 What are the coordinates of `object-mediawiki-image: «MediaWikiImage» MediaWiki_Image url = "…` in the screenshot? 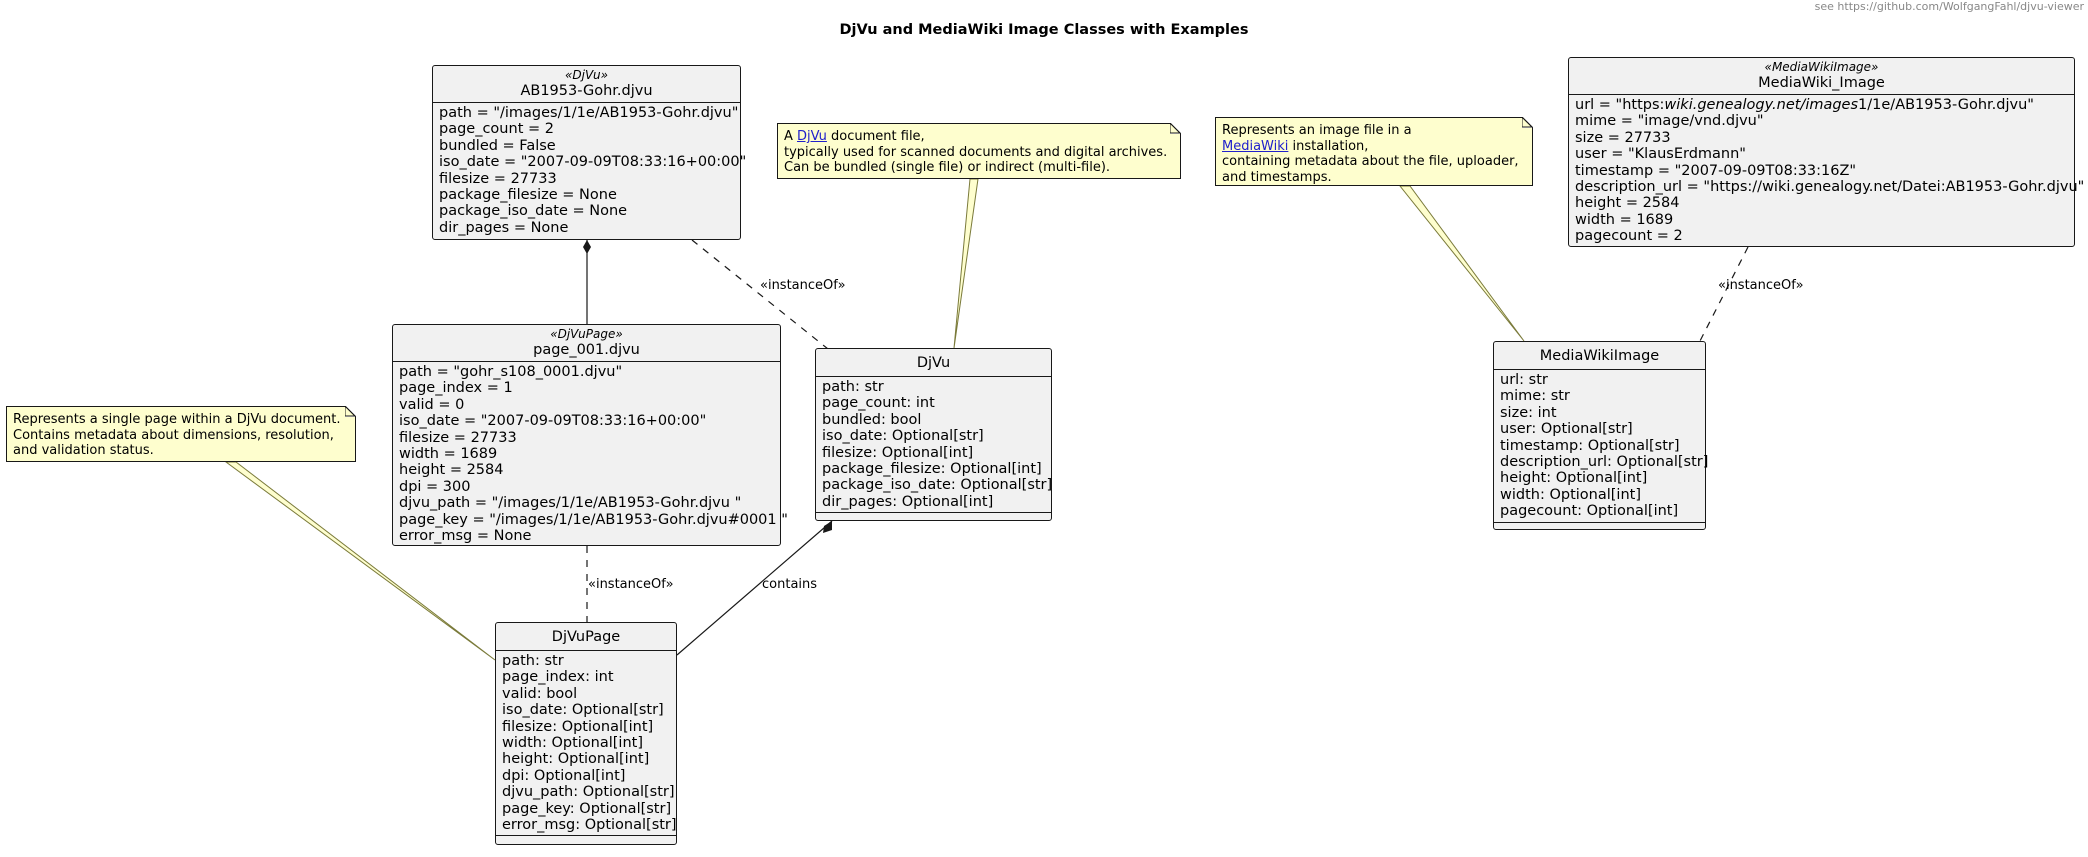 It's located at (1826, 152).